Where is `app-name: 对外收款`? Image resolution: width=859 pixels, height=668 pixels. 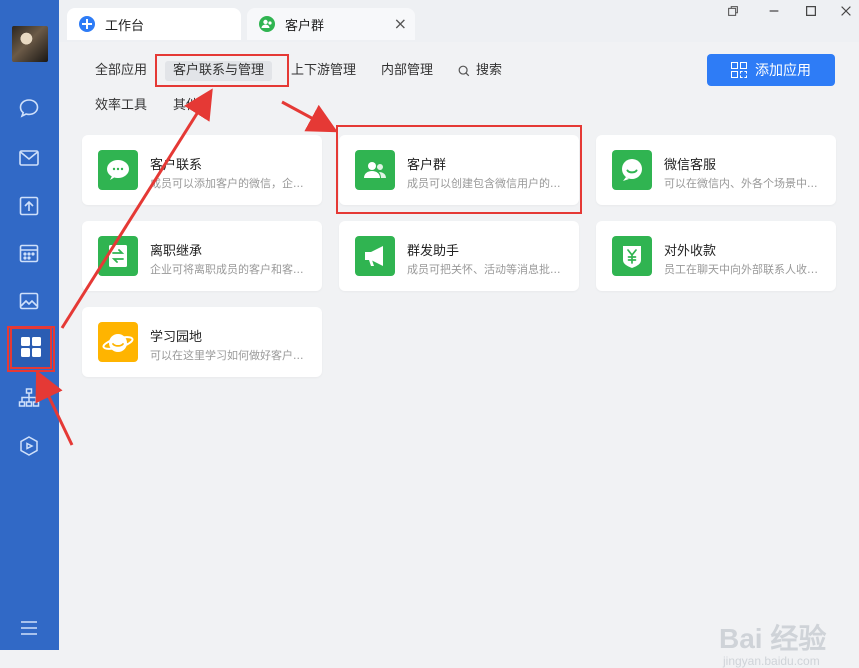 app-name: 对外收款 is located at coordinates (690, 251).